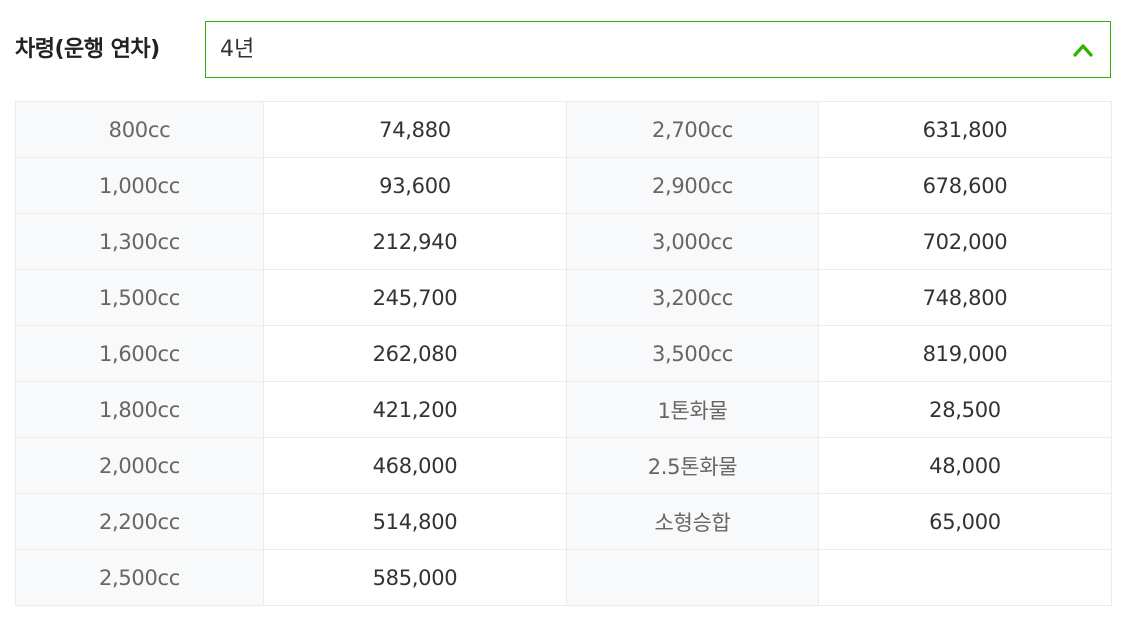  I want to click on rate-value: 421,200, so click(415, 409).